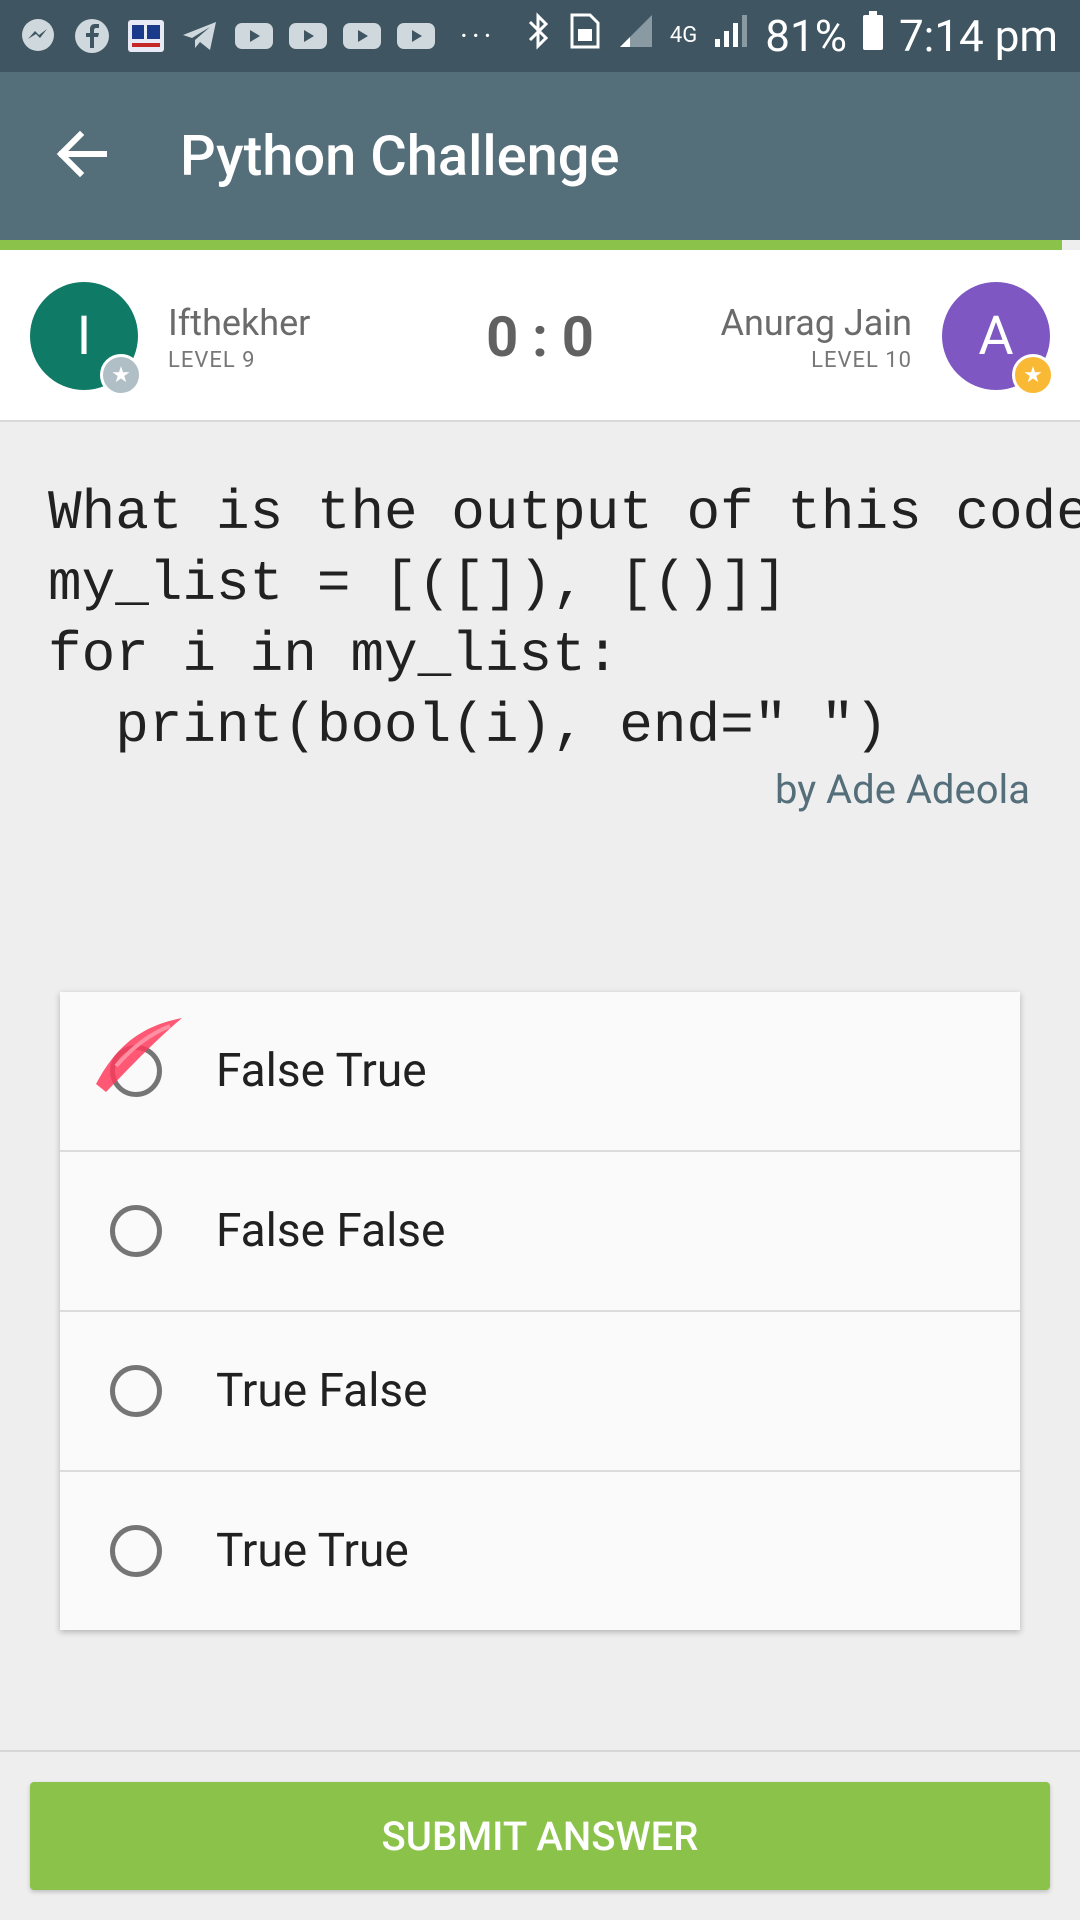 Image resolution: width=1080 pixels, height=1920 pixels. Describe the element at coordinates (540, 1392) in the screenshot. I see `answer-option: True False` at that location.